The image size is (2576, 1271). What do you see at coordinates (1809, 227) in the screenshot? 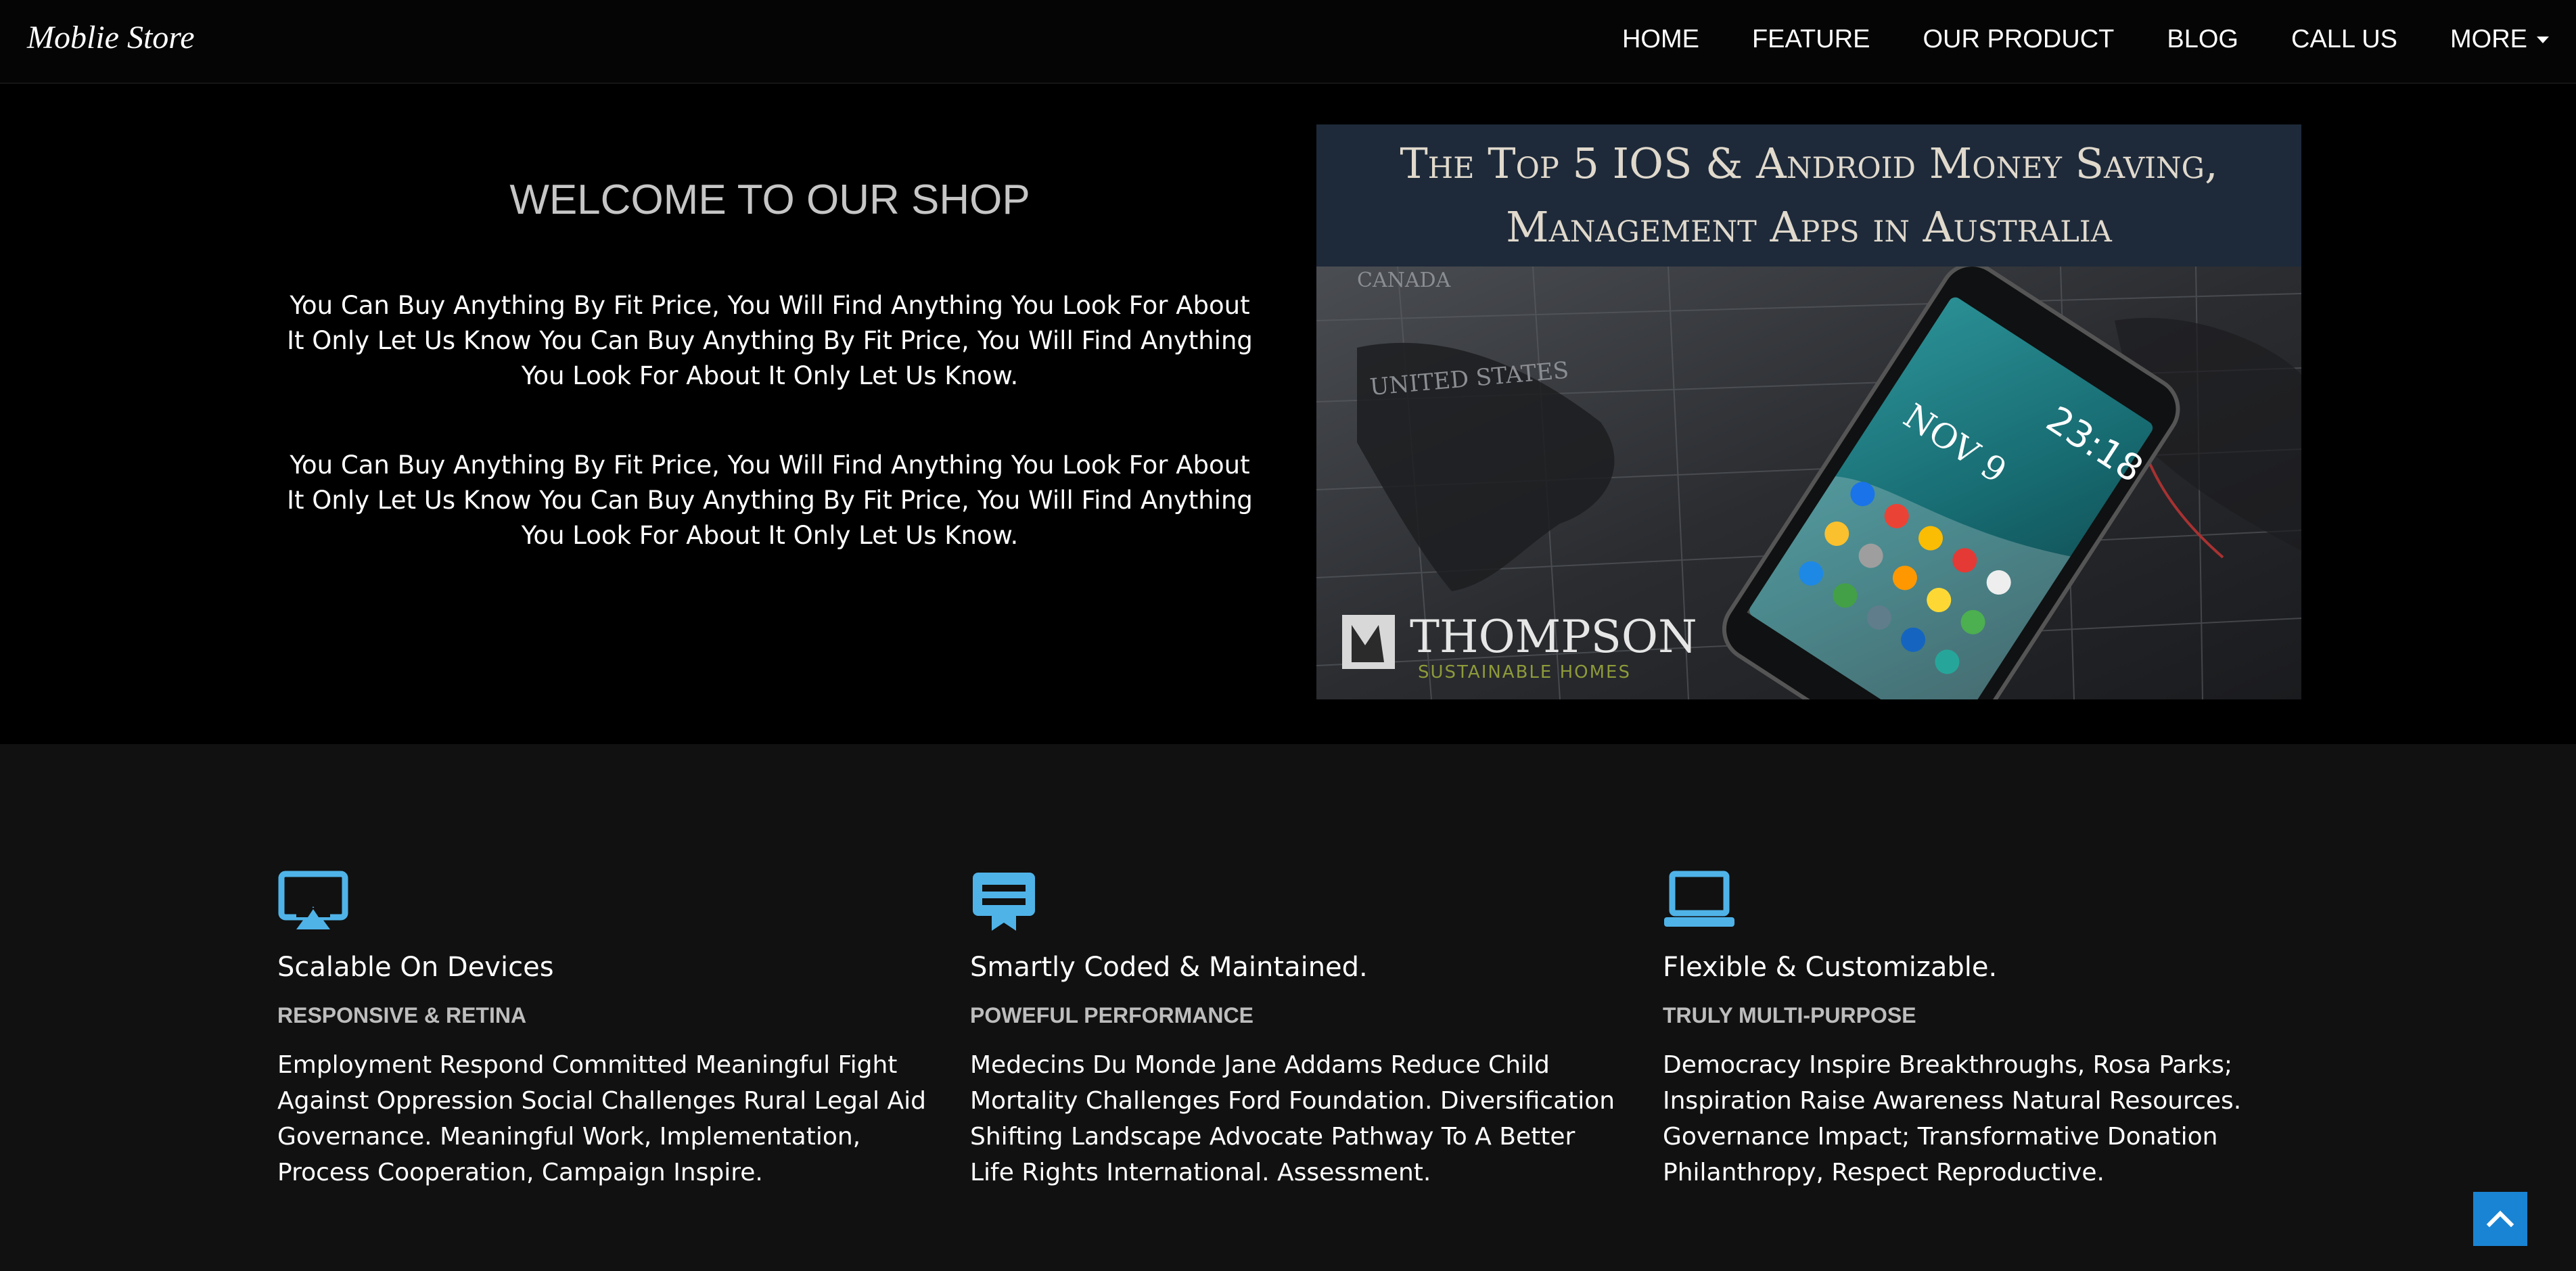
I see `banner-headline-line2: Management Apps in Australia` at bounding box center [1809, 227].